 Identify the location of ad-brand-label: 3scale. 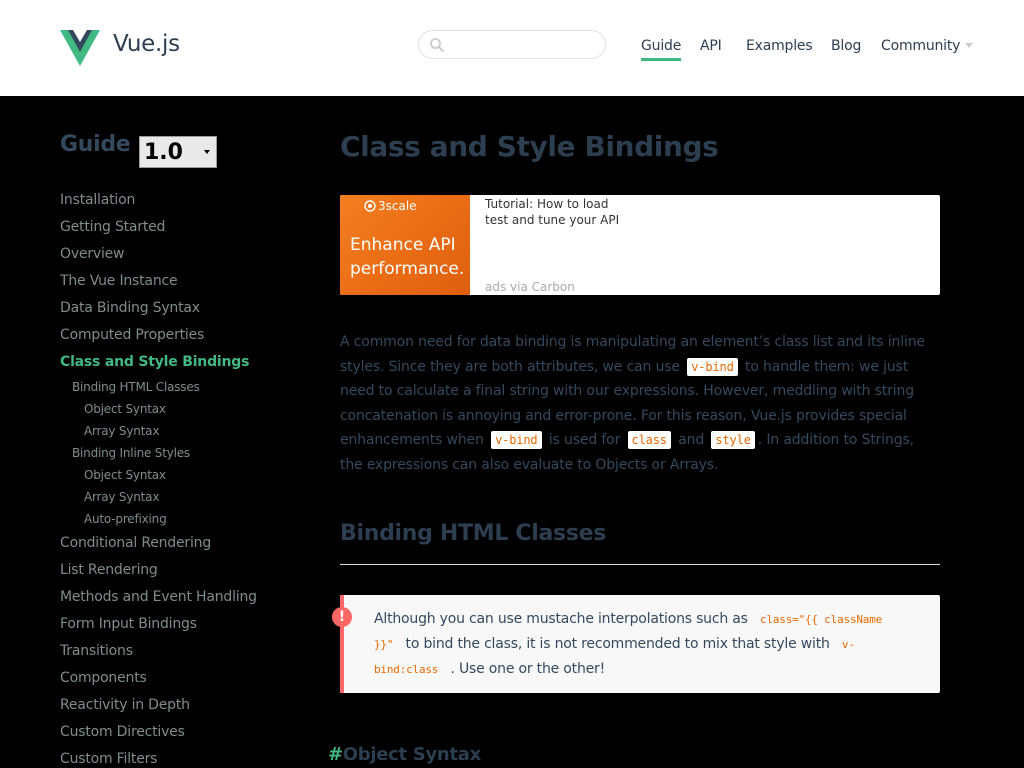
(397, 206).